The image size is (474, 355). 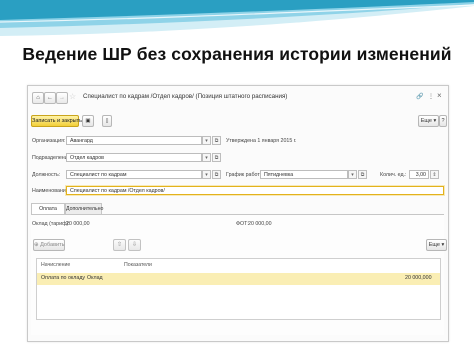 What do you see at coordinates (107, 121) in the screenshot?
I see `document-icon: ▯` at bounding box center [107, 121].